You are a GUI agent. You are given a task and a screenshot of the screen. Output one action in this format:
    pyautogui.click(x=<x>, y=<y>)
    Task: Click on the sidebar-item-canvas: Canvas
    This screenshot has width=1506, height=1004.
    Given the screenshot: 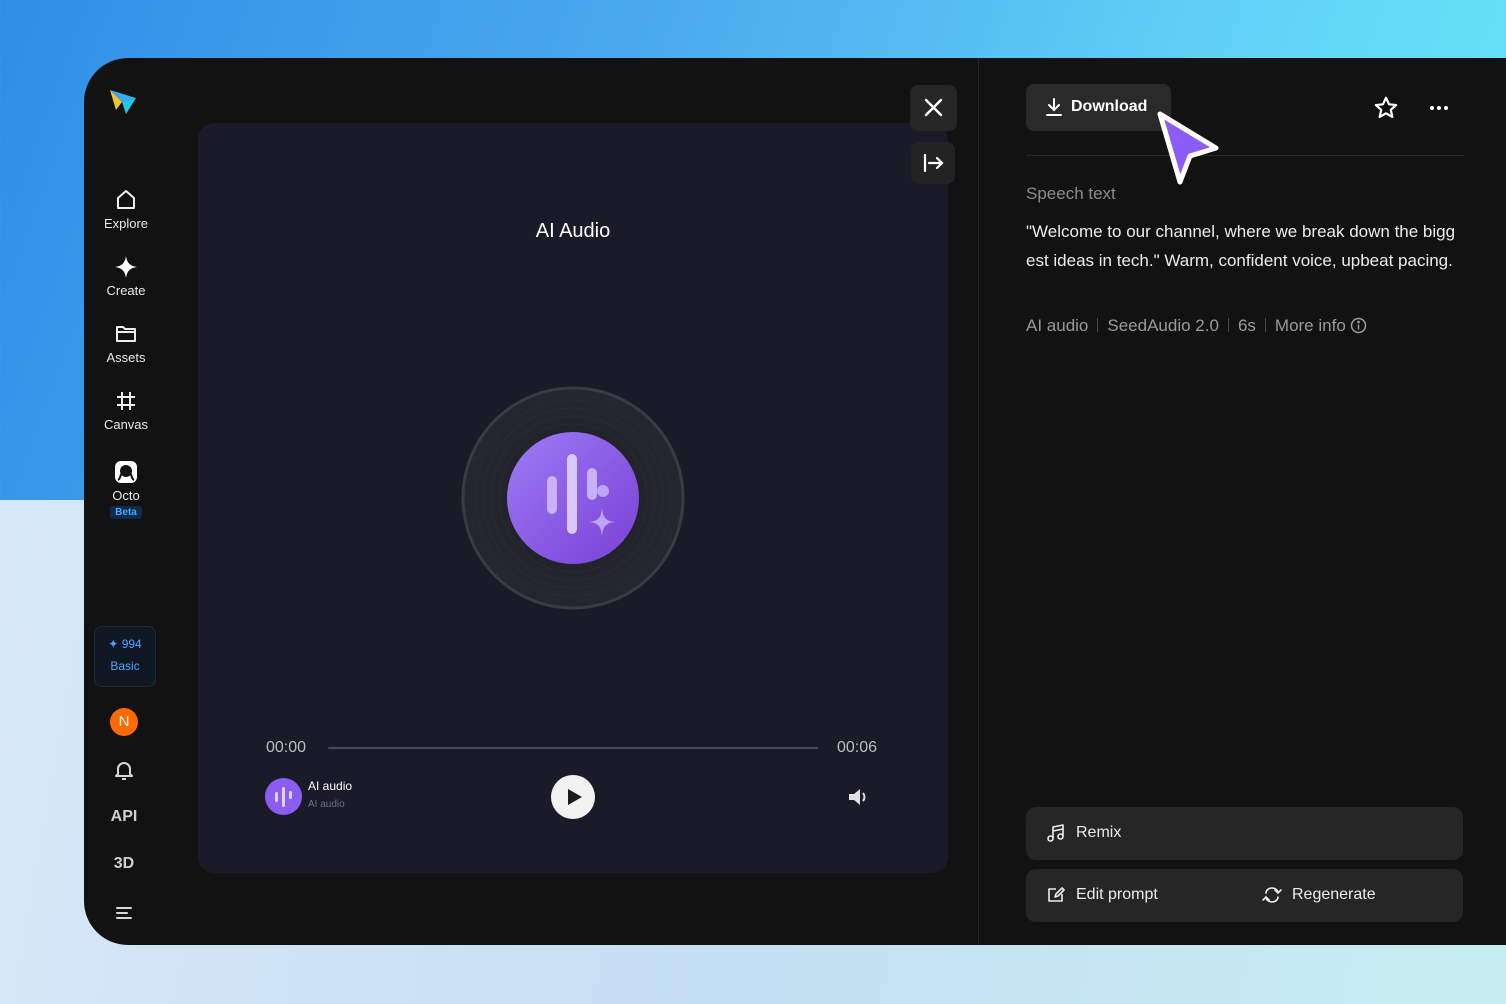 What is the action you would take?
    pyautogui.click(x=126, y=410)
    